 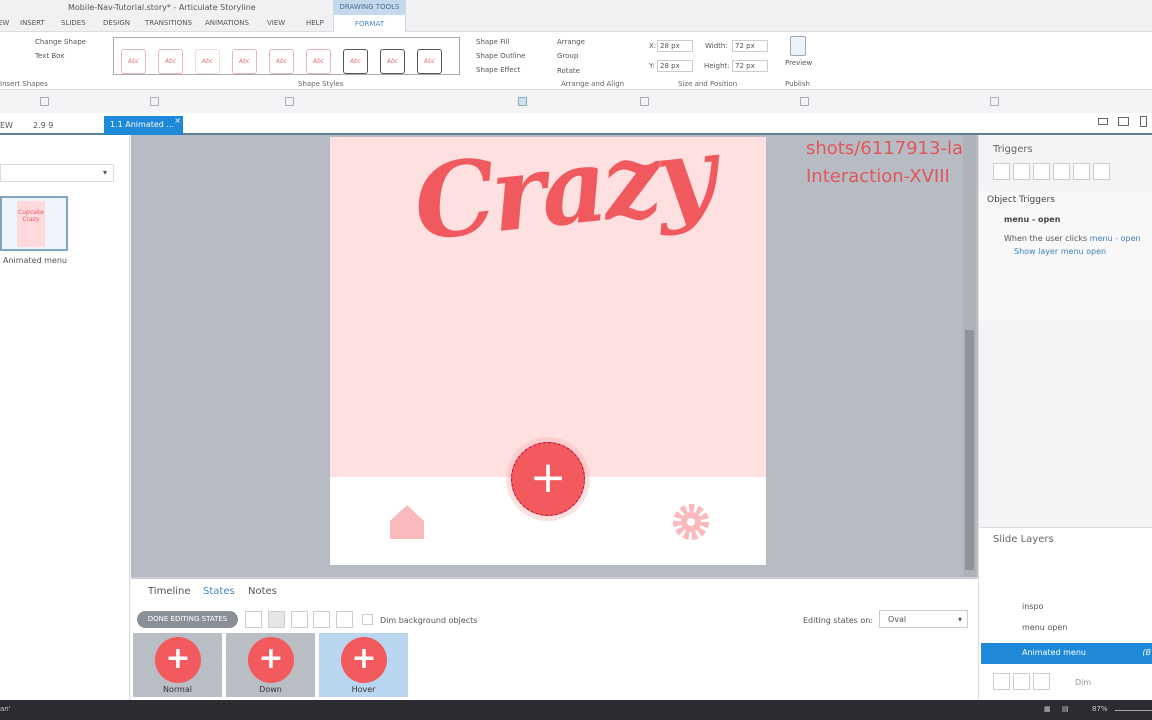 What do you see at coordinates (5, 709) in the screenshot?
I see `status-text: an'` at bounding box center [5, 709].